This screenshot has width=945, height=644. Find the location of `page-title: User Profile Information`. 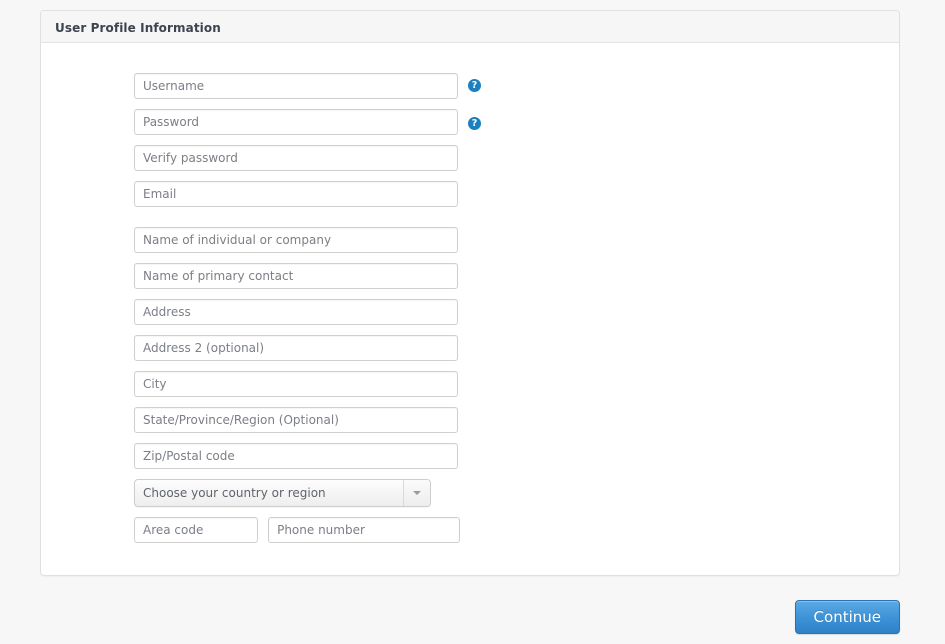

page-title: User Profile Information is located at coordinates (138, 28).